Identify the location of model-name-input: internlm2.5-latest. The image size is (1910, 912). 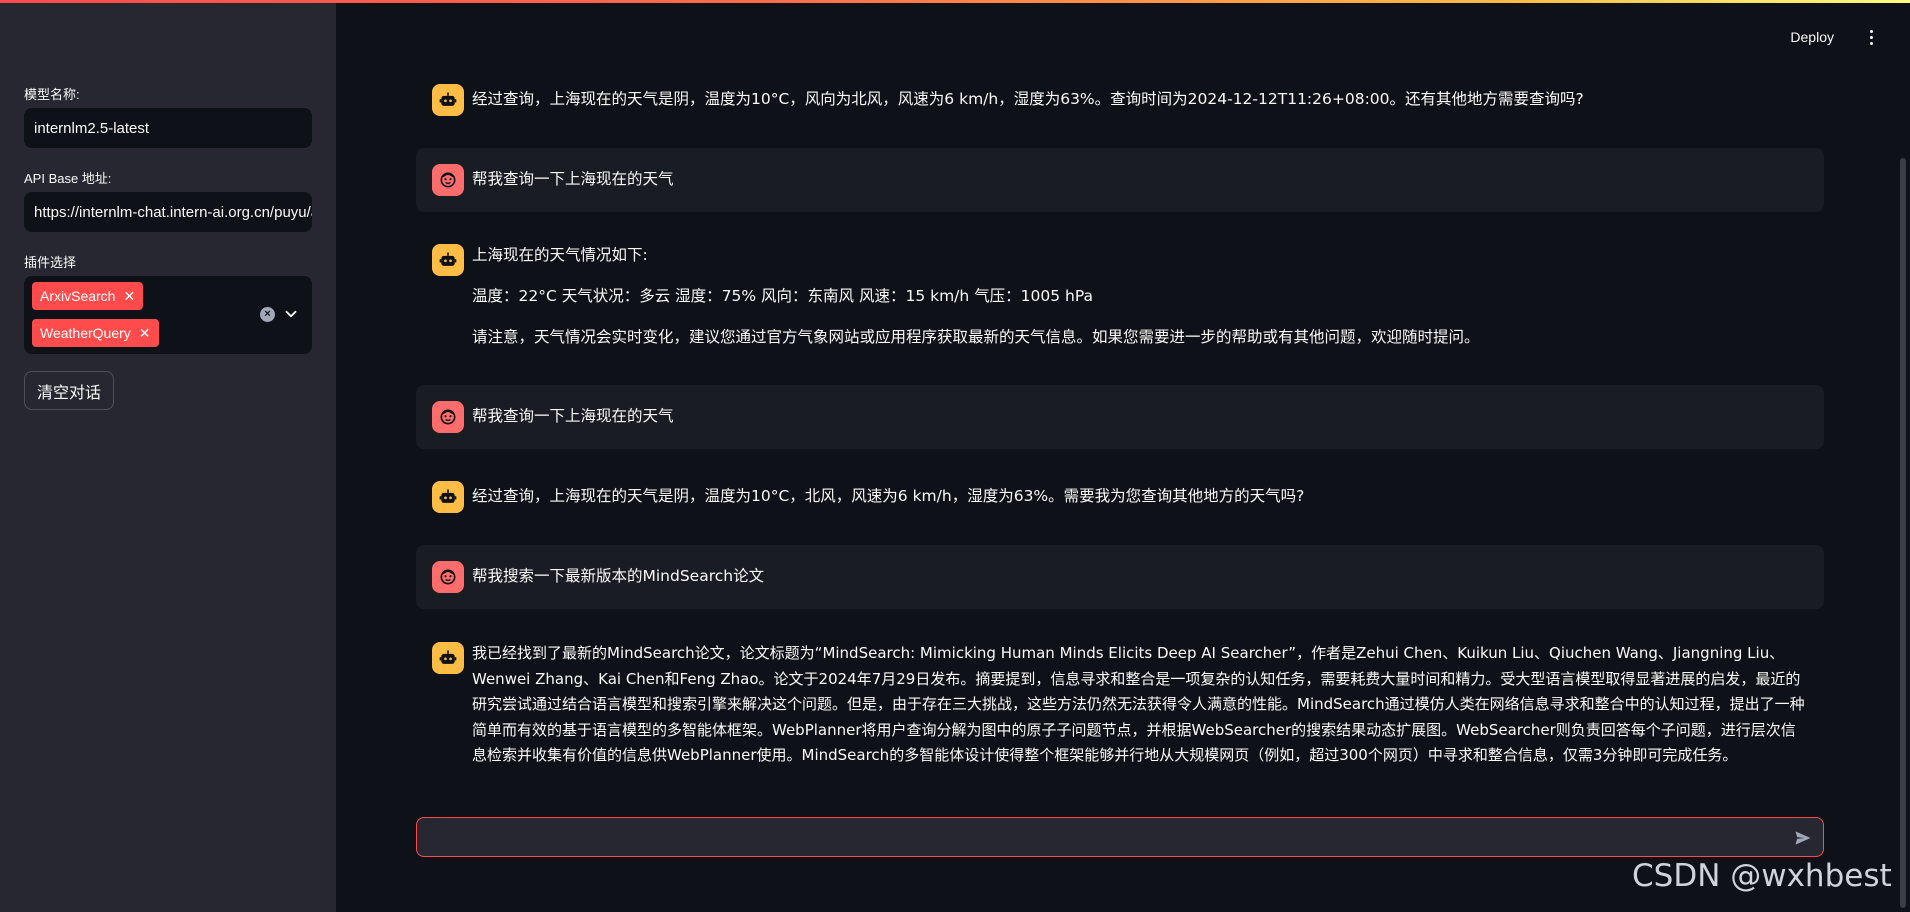
(168, 128).